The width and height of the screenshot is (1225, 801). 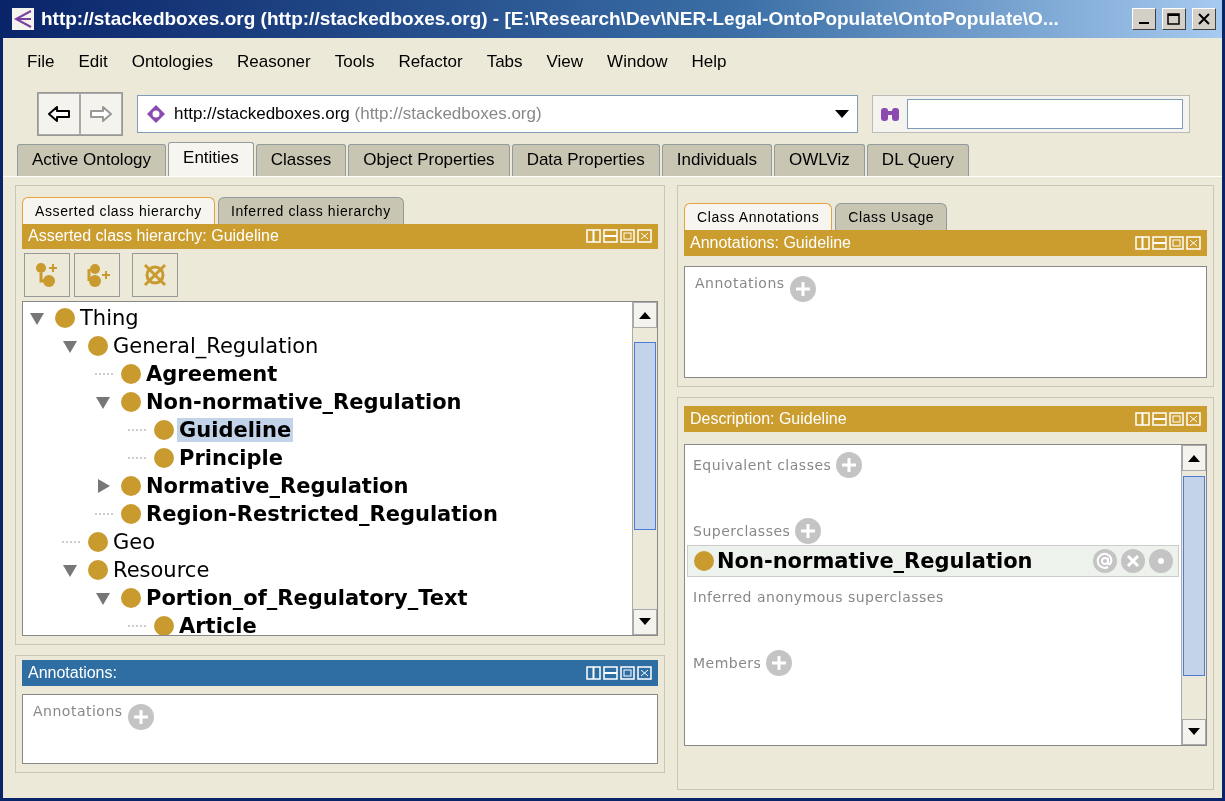 What do you see at coordinates (742, 531) in the screenshot?
I see `section-label: Superclasses` at bounding box center [742, 531].